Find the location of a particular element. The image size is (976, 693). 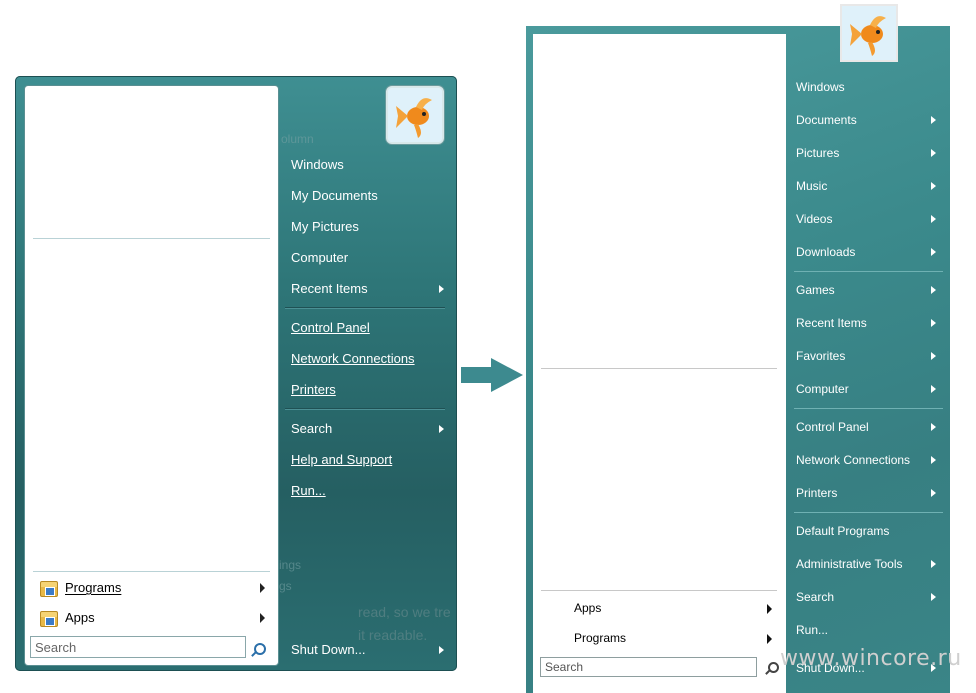

menu-item-administrative-tools: Administrative Tools is located at coordinates (849, 564).